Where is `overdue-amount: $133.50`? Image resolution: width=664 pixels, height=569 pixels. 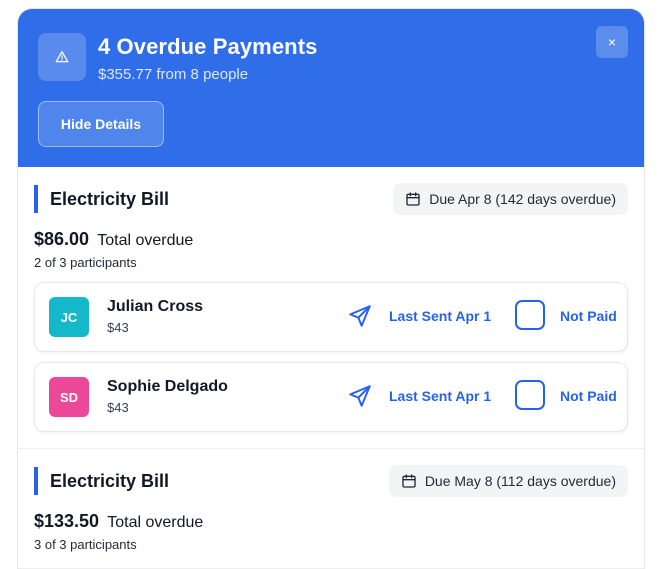 overdue-amount: $133.50 is located at coordinates (67, 521).